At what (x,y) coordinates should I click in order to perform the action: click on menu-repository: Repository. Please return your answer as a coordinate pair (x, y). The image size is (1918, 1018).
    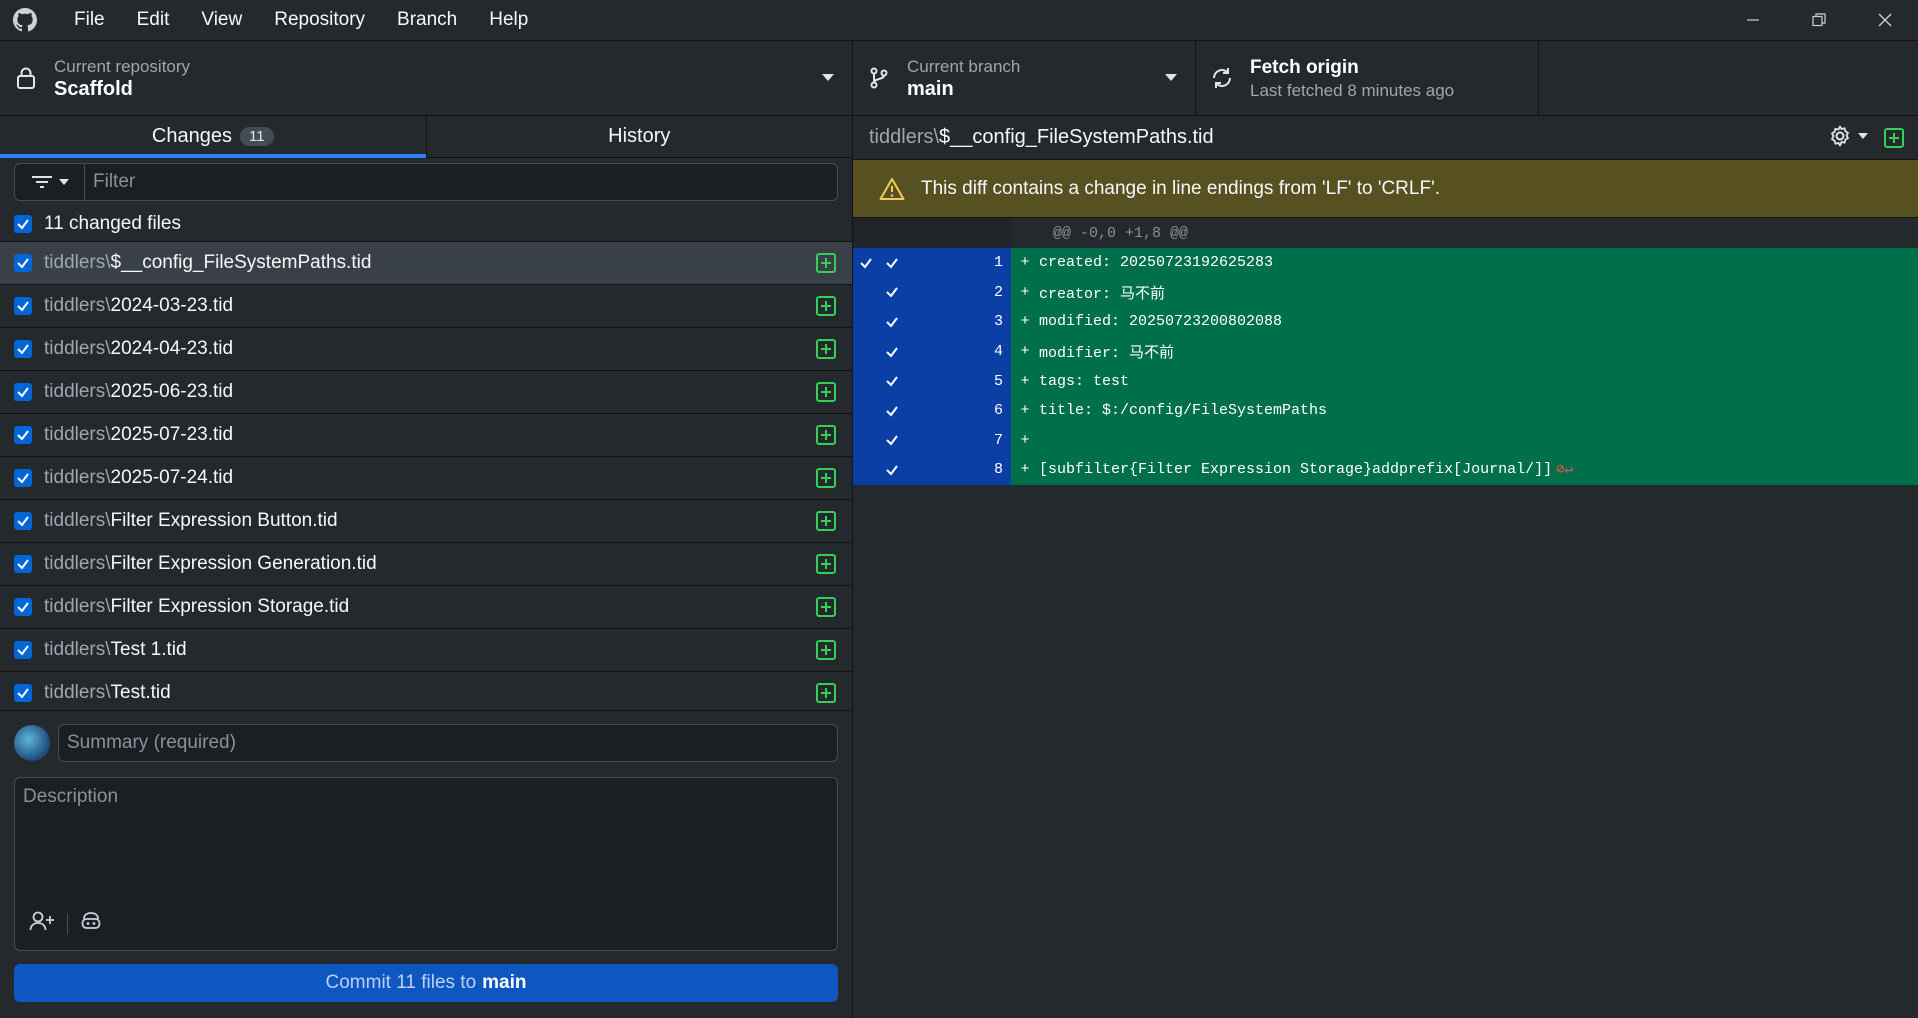
    Looking at the image, I should click on (319, 20).